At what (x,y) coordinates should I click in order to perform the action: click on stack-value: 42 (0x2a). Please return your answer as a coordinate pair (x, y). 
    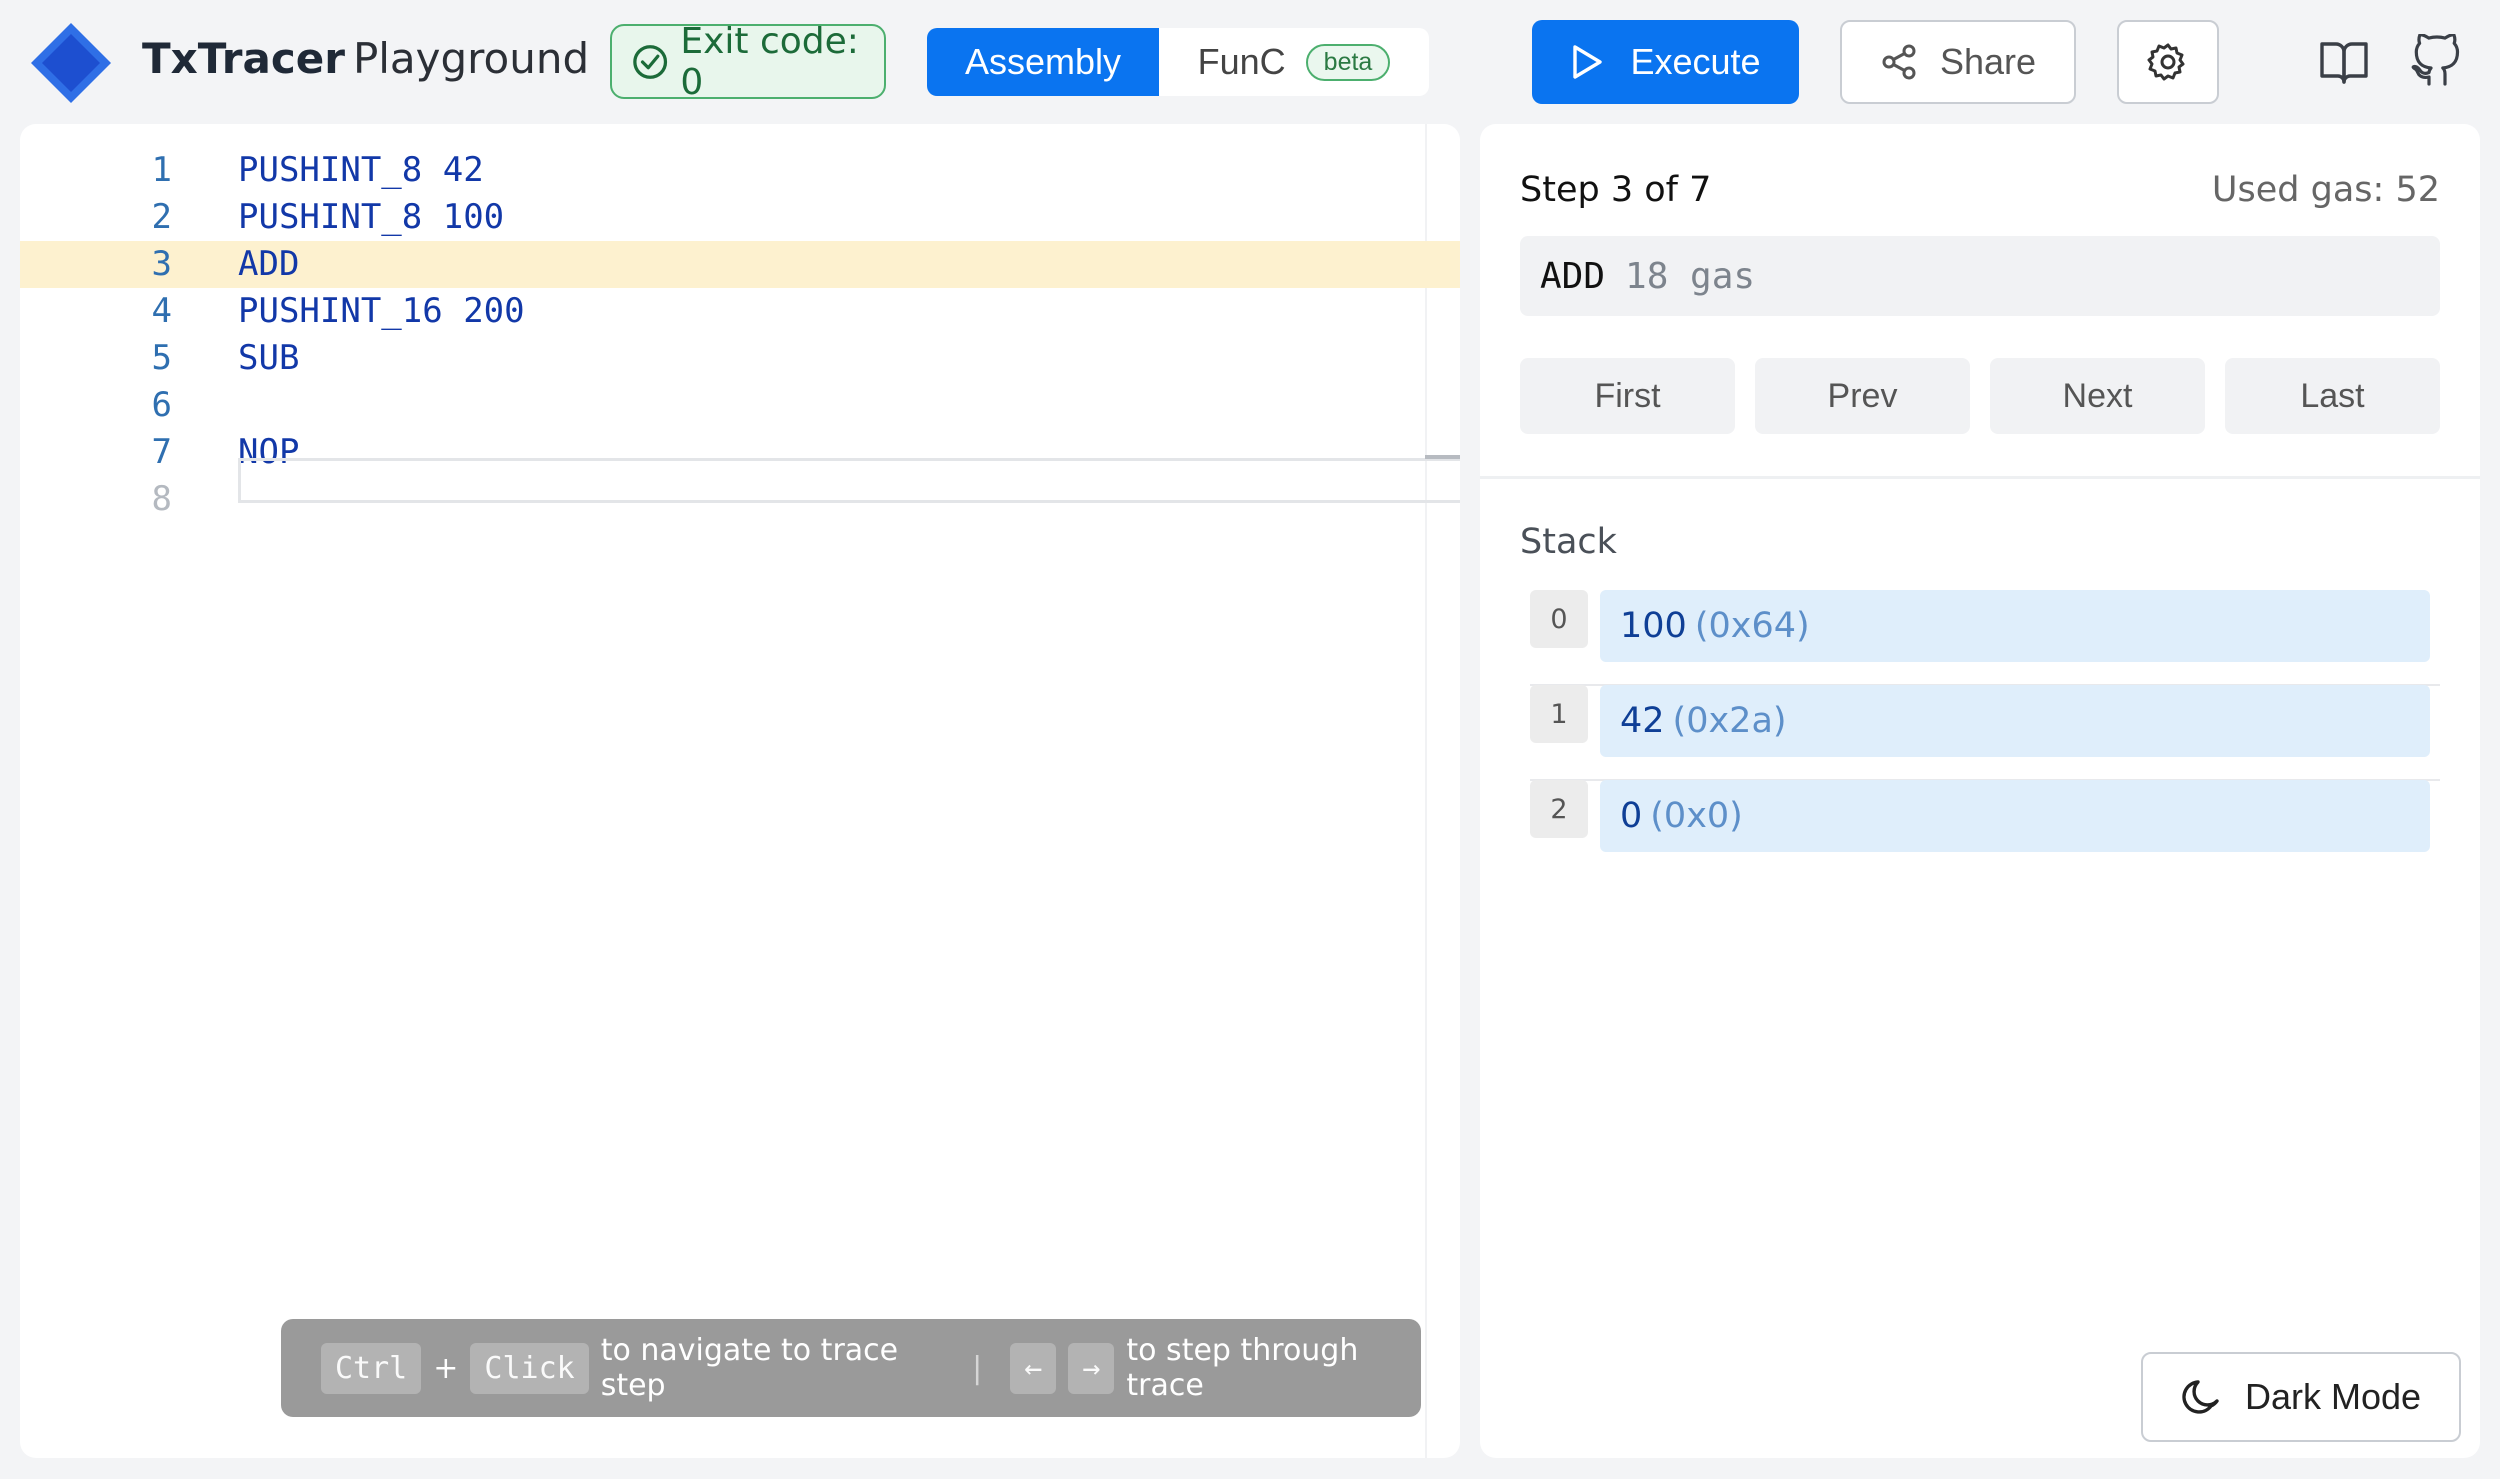
    Looking at the image, I should click on (2015, 721).